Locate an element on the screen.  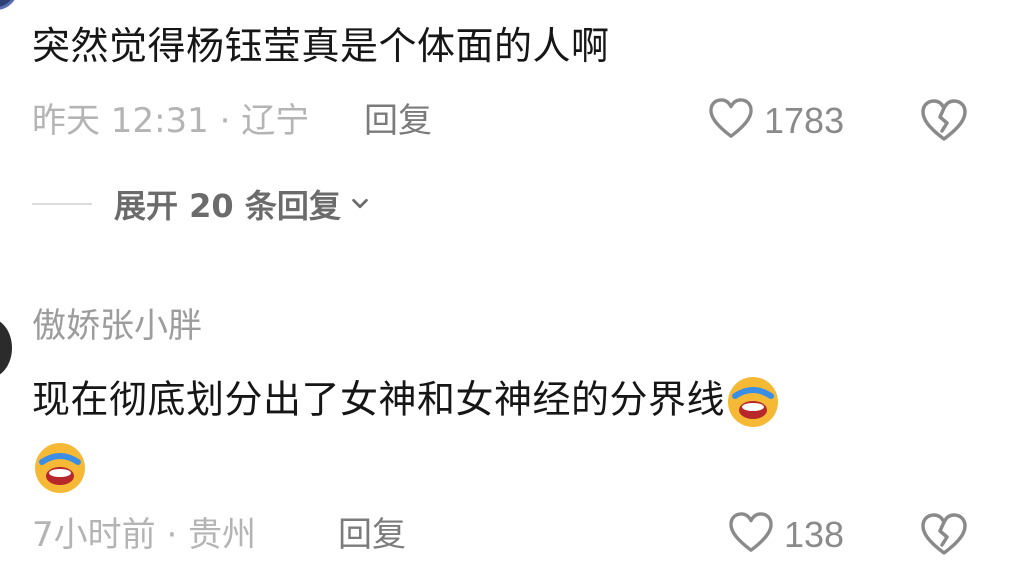
like-count: 1783 is located at coordinates (804, 120).